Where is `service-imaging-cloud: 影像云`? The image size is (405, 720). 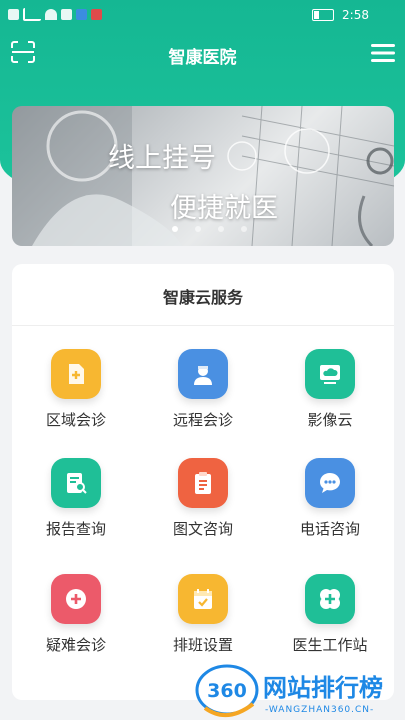 service-imaging-cloud: 影像云 is located at coordinates (330, 389).